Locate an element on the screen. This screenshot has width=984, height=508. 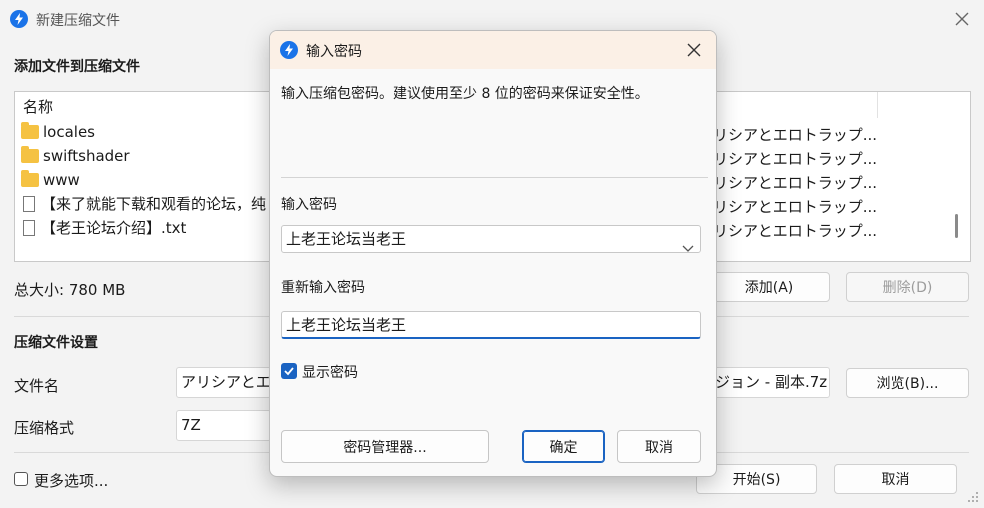
more-options-checkbox is located at coordinates (21, 479).